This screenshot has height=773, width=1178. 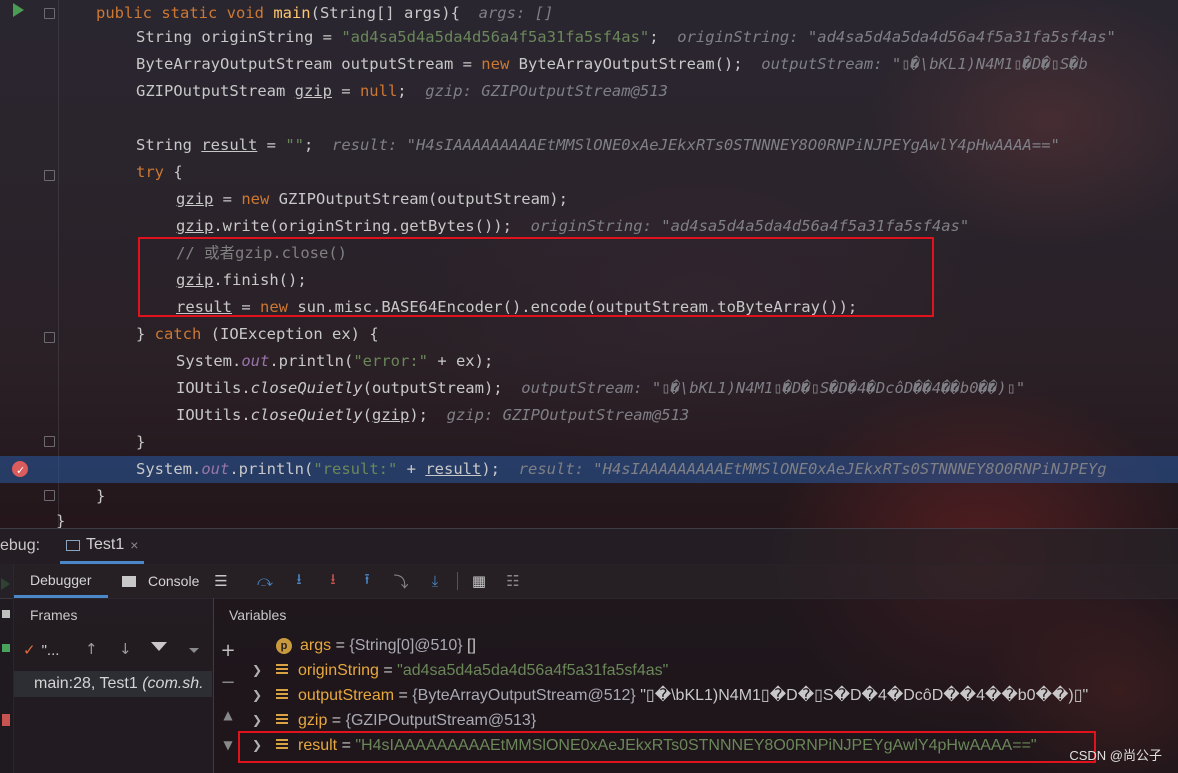 I want to click on tab-debugger: Debugger, so click(x=61, y=581).